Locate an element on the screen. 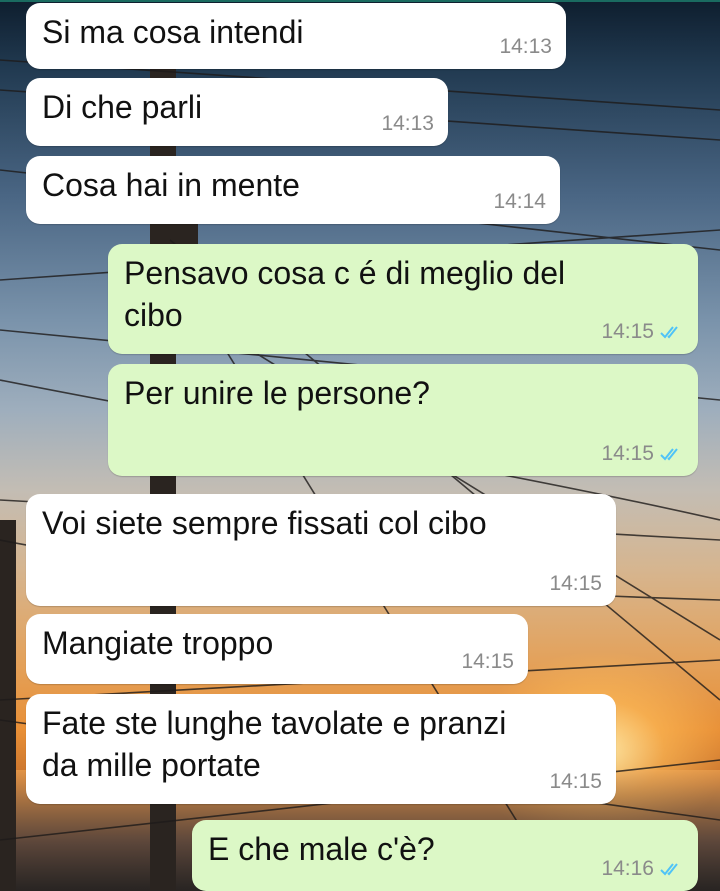 The width and height of the screenshot is (720, 891). message-timestamp: 14:16 is located at coordinates (627, 868).